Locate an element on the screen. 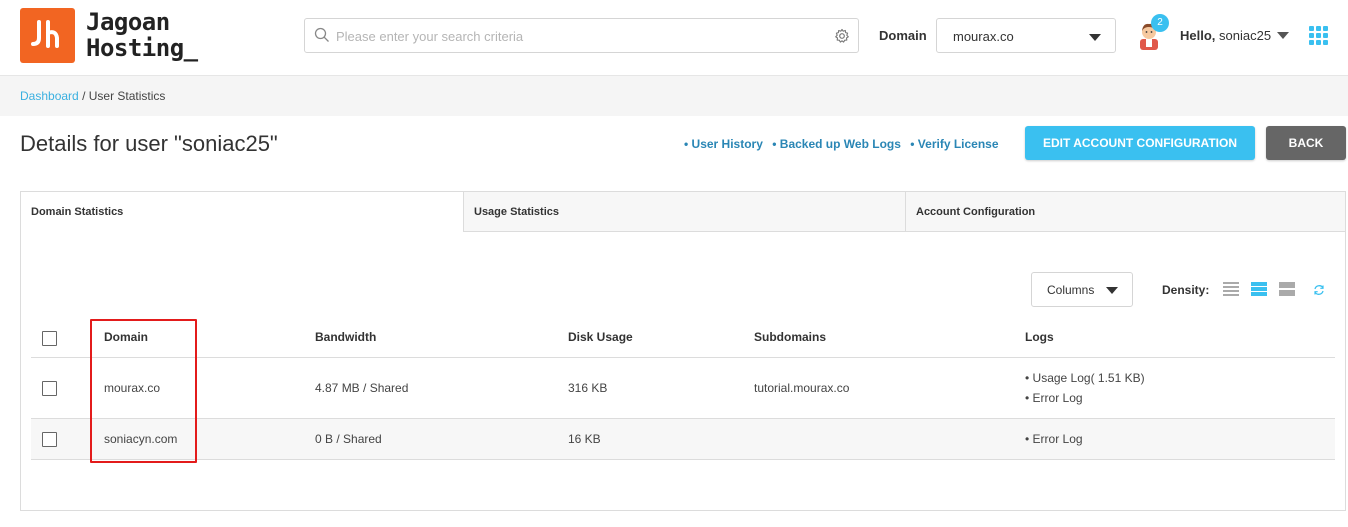 Image resolution: width=1348 pixels, height=527 pixels. column-header-disk-usage: Disk Usage is located at coordinates (600, 337).